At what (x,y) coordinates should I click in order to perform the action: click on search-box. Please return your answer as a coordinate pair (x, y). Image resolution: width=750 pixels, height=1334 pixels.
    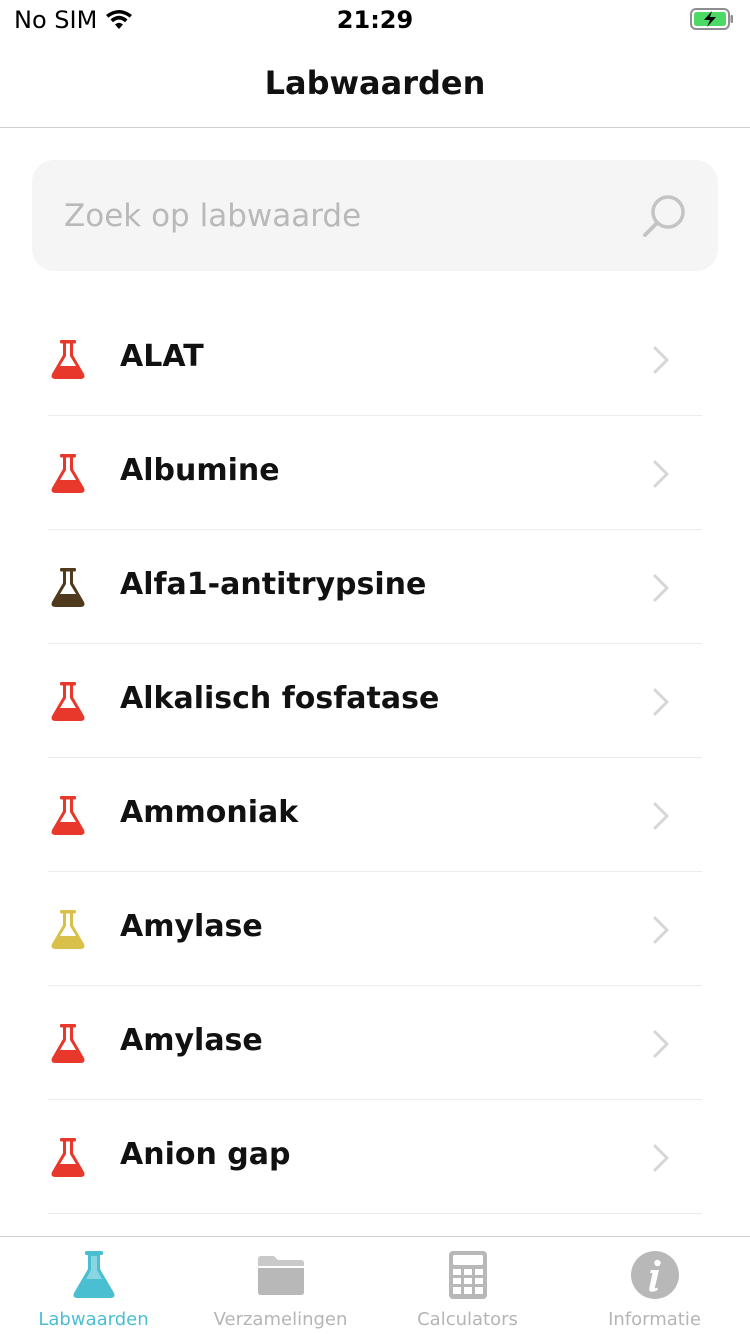
    Looking at the image, I should click on (375, 215).